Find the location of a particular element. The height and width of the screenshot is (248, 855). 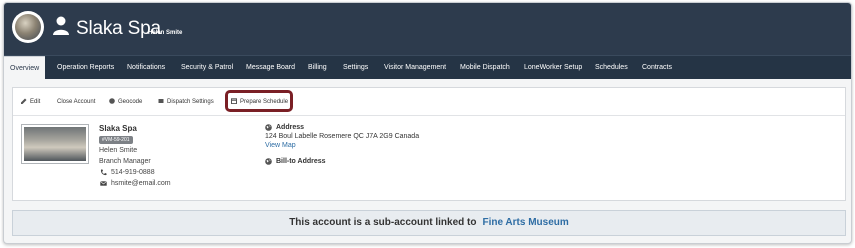

close-account-button: Close Account is located at coordinates (76, 102).